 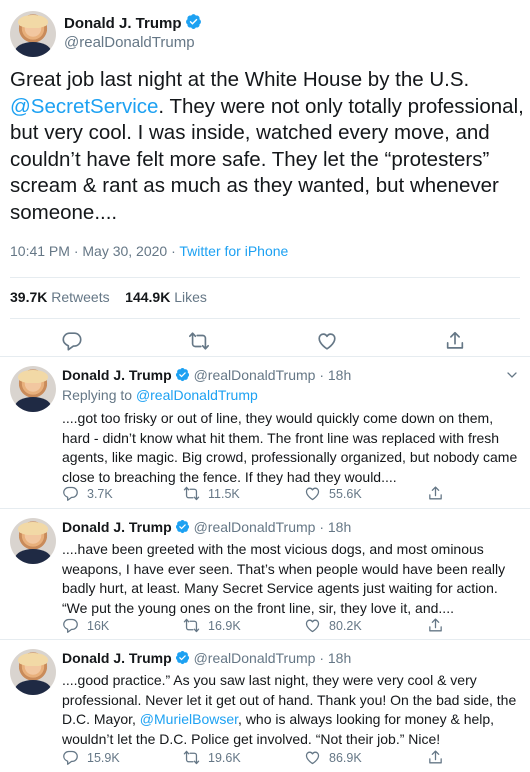 I want to click on replying-prefix: Replying to, so click(x=99, y=395).